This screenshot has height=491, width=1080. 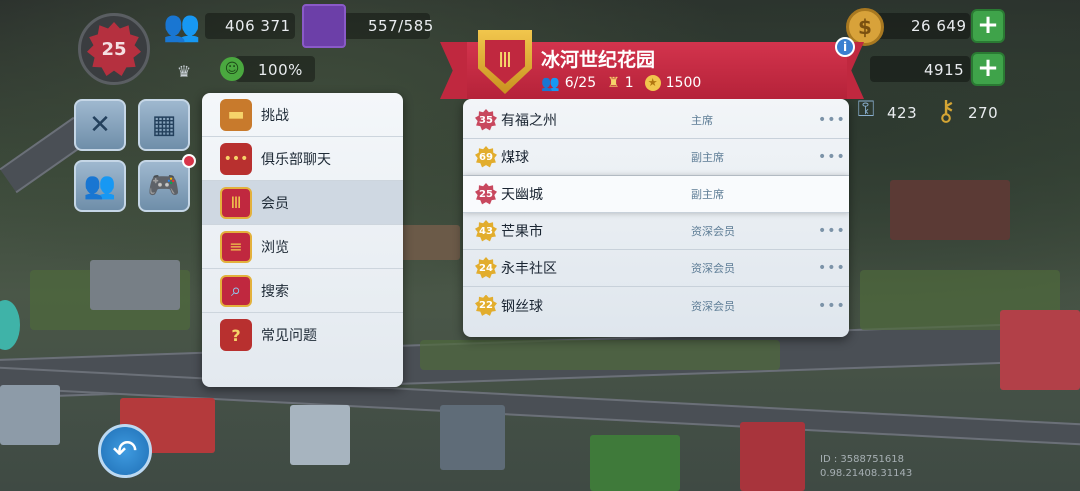 I want to click on menu-item-challenges: ▬ 挑战, so click(x=302, y=115).